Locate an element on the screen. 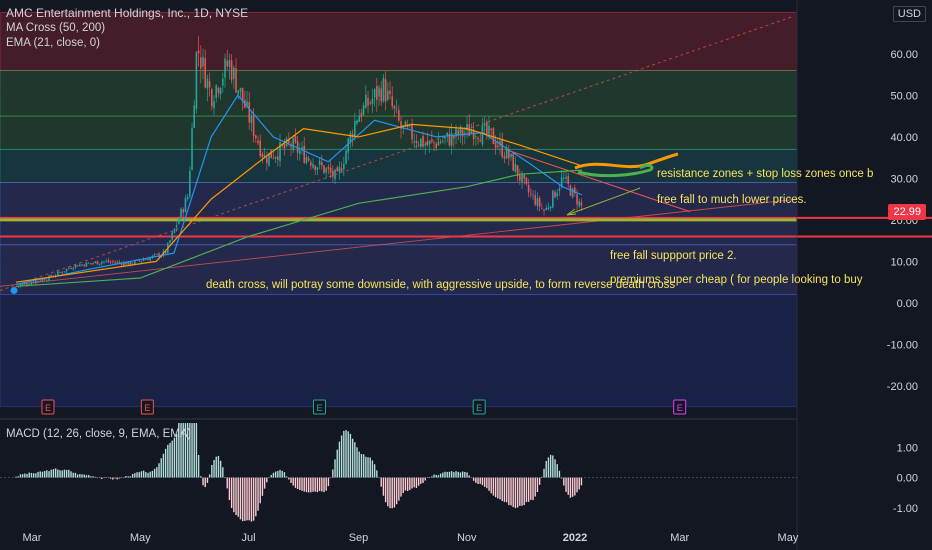 This screenshot has height=550, width=932. annotation-free-fall: free fall to much lower prices. is located at coordinates (732, 200).